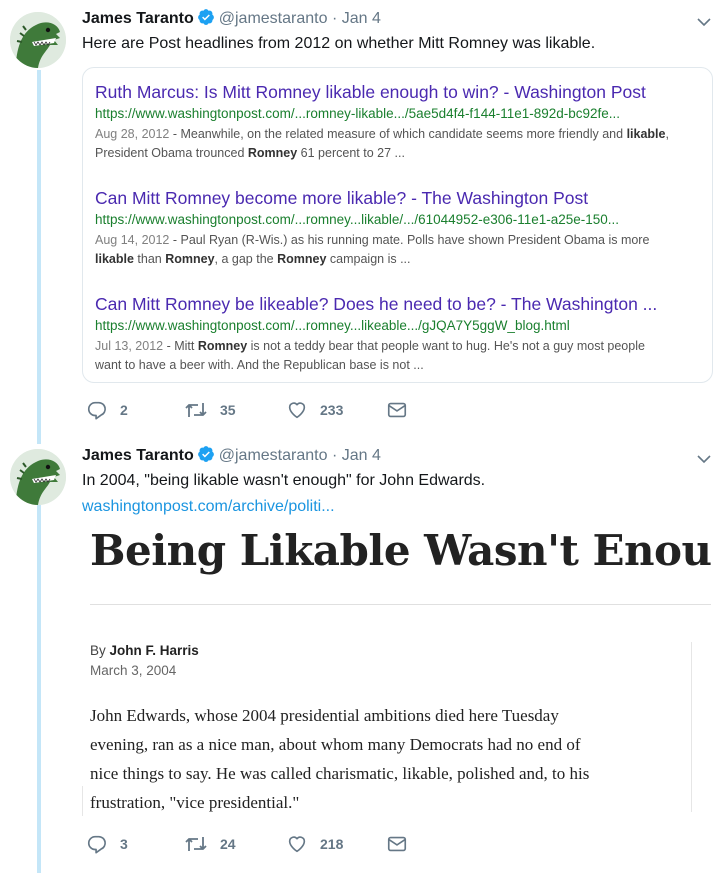 The height and width of the screenshot is (873, 726). What do you see at coordinates (228, 844) in the screenshot?
I see `retweet-count: 24` at bounding box center [228, 844].